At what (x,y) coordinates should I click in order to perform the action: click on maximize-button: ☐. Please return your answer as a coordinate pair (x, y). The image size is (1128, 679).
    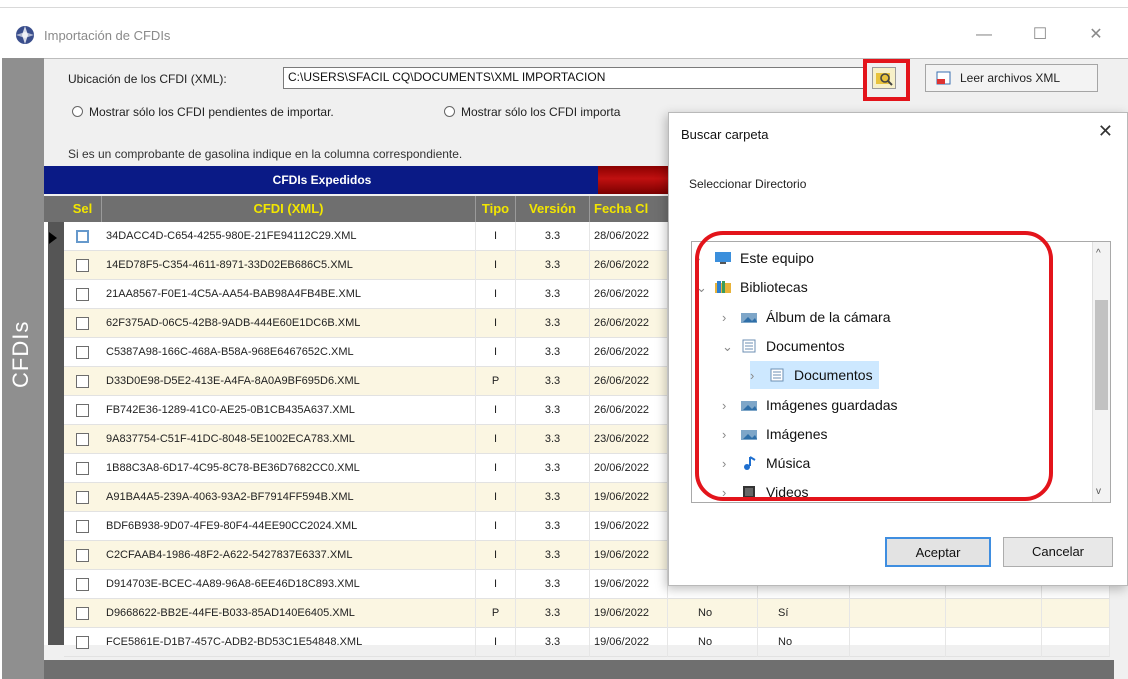
    Looking at the image, I should click on (1040, 35).